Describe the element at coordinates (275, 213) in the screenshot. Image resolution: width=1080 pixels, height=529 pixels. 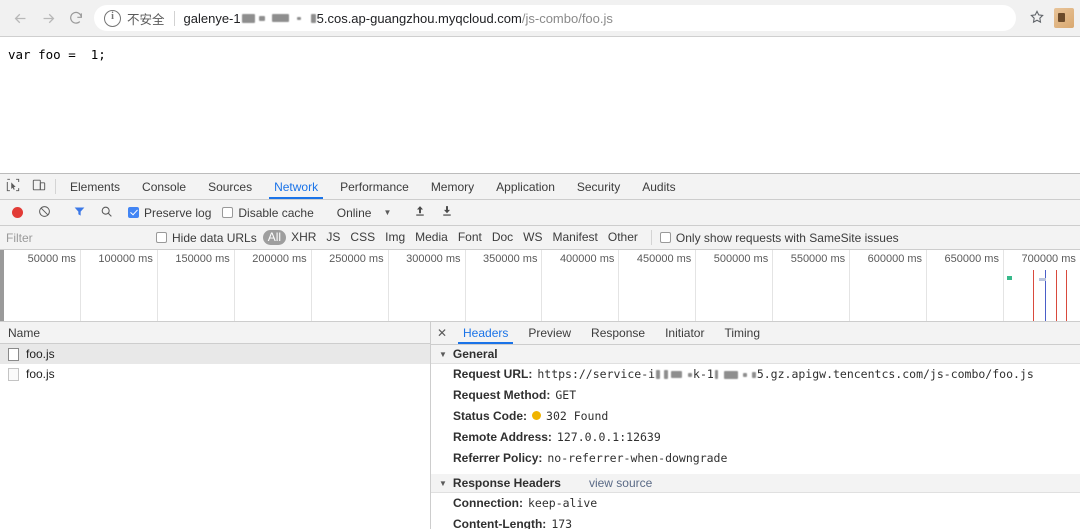
I see `disable-cache-label: Disable cache` at that location.